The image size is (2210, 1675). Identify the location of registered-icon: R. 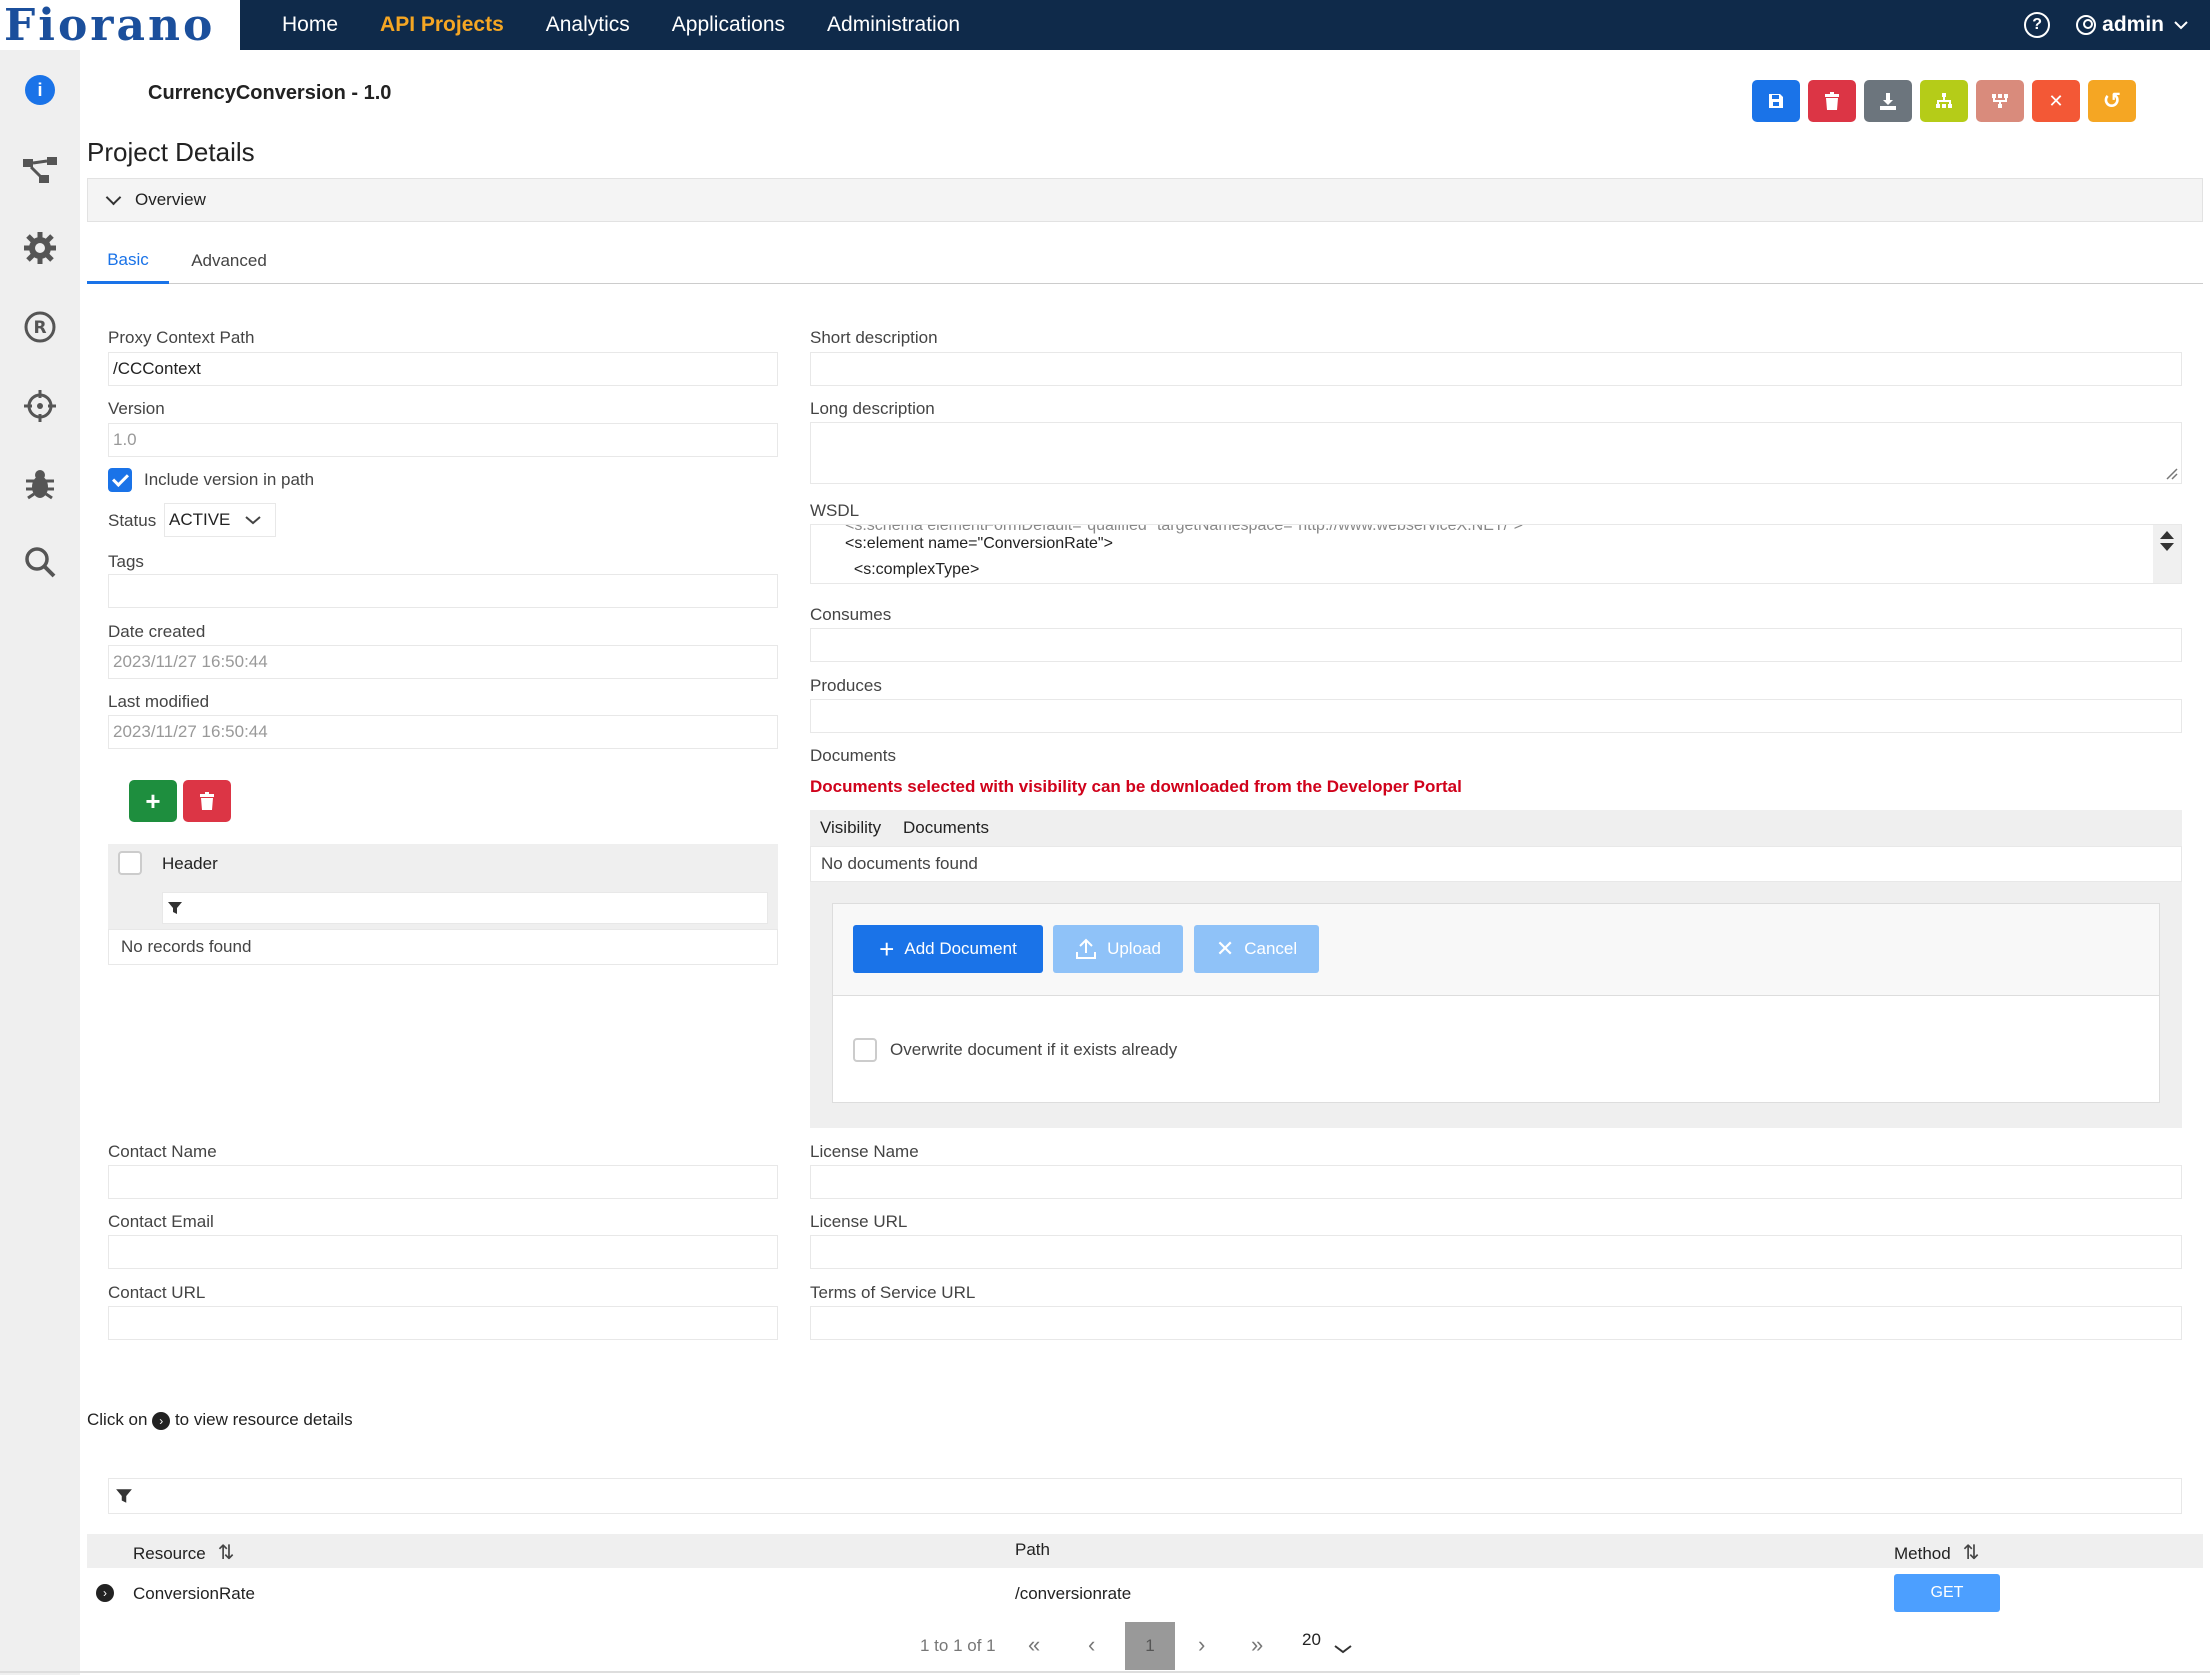
(40, 327).